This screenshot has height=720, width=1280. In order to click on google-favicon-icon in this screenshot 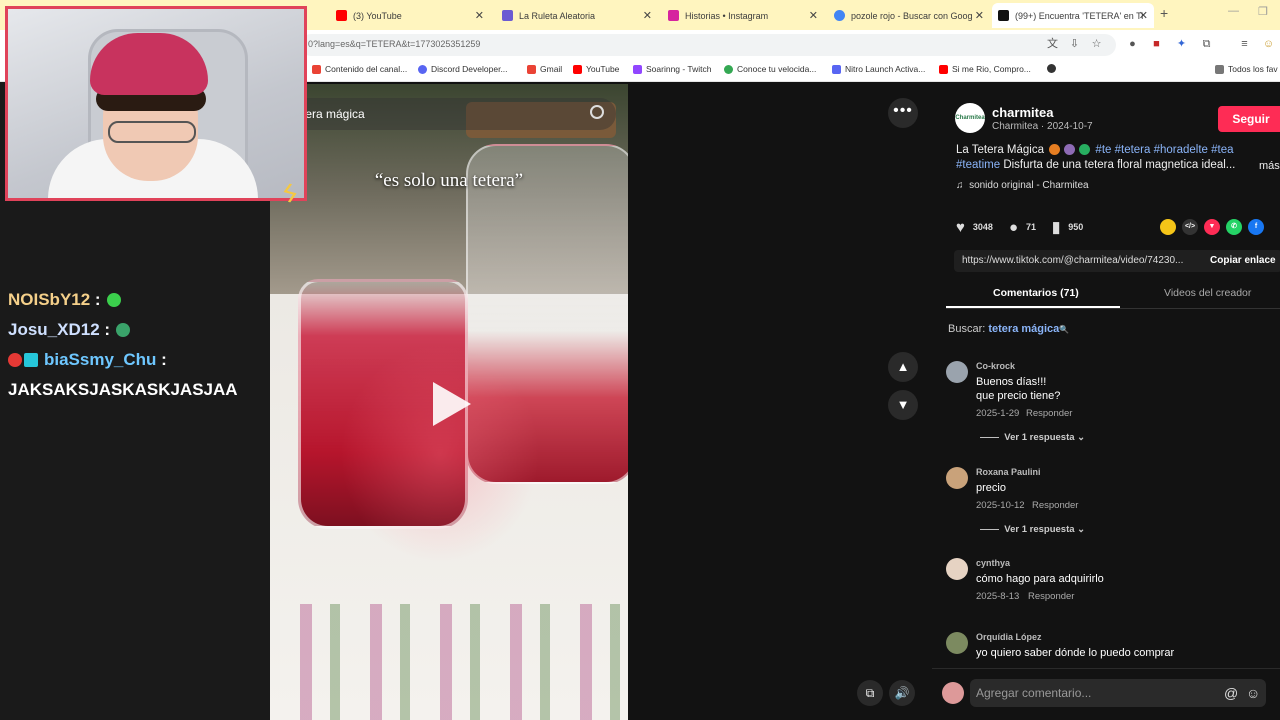, I will do `click(839, 15)`.